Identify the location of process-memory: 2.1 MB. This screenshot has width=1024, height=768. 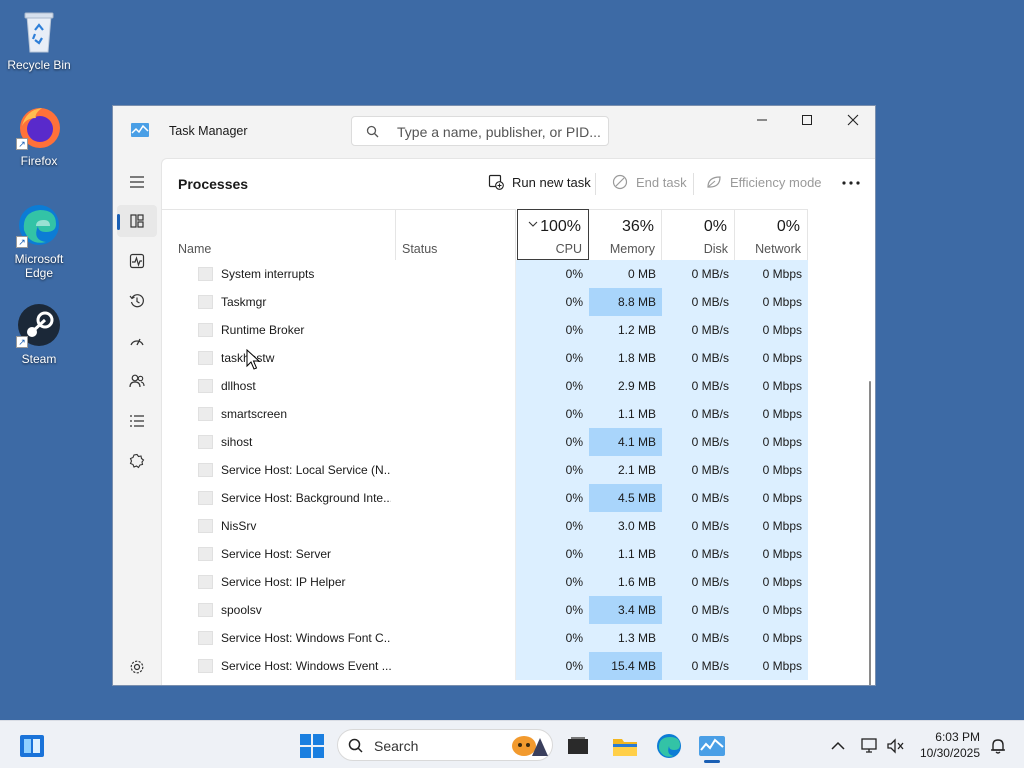
(625, 470).